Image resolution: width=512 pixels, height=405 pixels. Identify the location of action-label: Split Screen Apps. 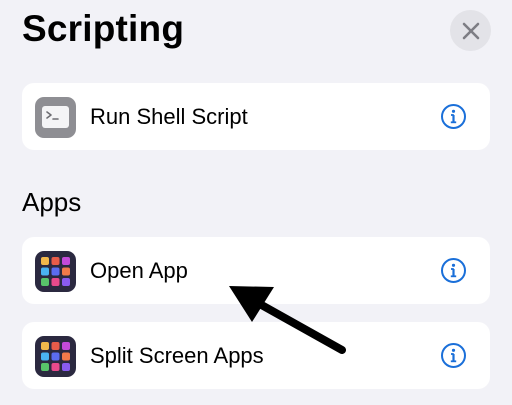
(177, 355).